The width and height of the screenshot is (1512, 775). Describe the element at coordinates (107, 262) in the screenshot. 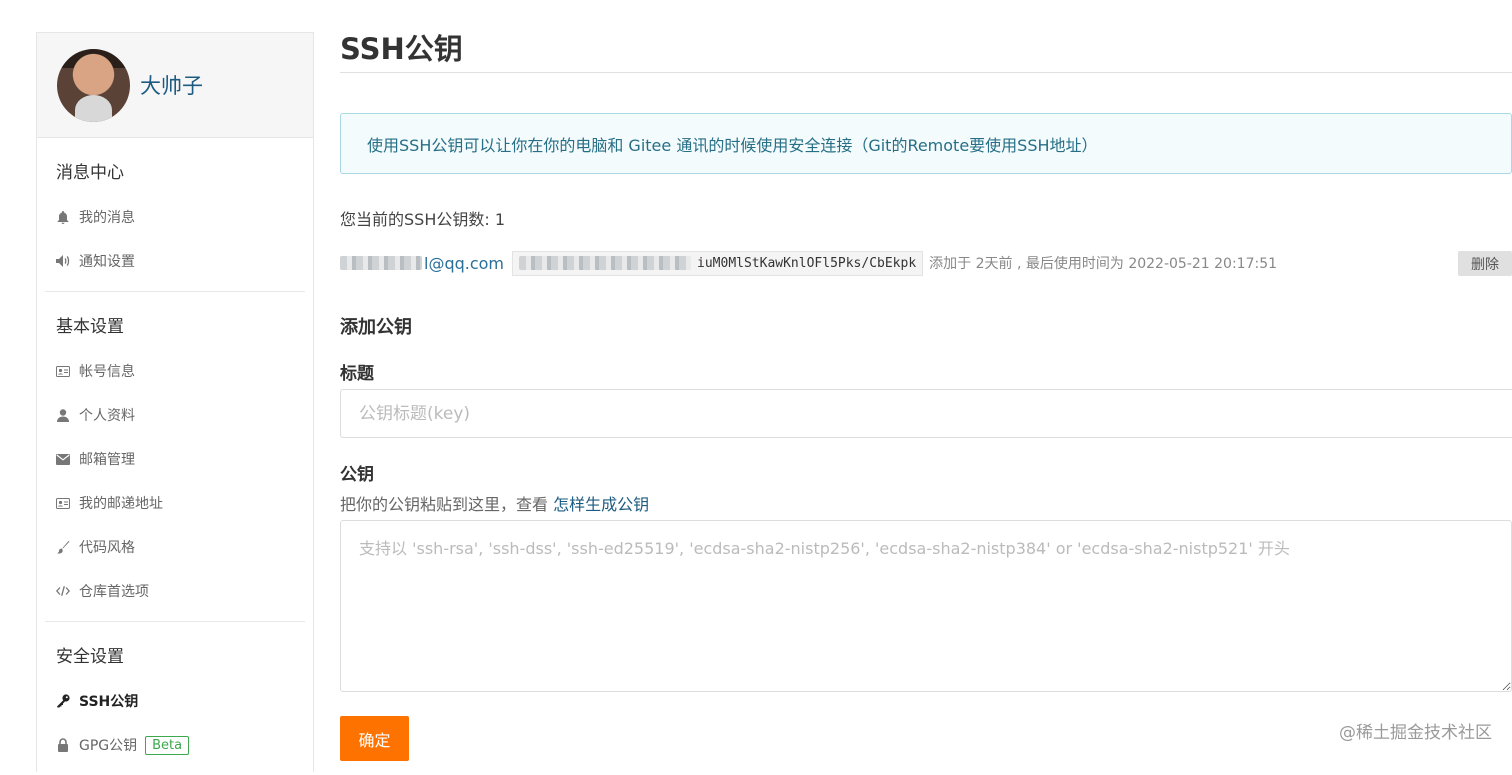

I see `sidebar-item-label: 通知设置` at that location.